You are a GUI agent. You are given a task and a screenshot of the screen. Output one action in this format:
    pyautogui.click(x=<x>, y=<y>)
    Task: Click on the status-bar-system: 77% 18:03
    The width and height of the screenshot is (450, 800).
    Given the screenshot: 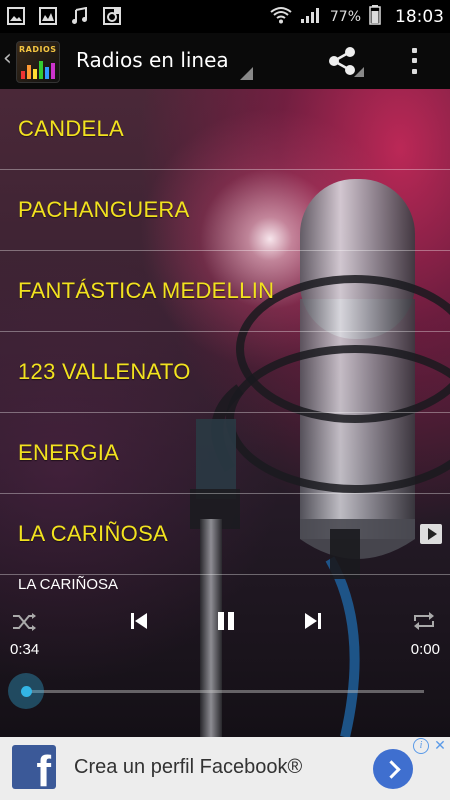 What is the action you would take?
    pyautogui.click(x=357, y=17)
    